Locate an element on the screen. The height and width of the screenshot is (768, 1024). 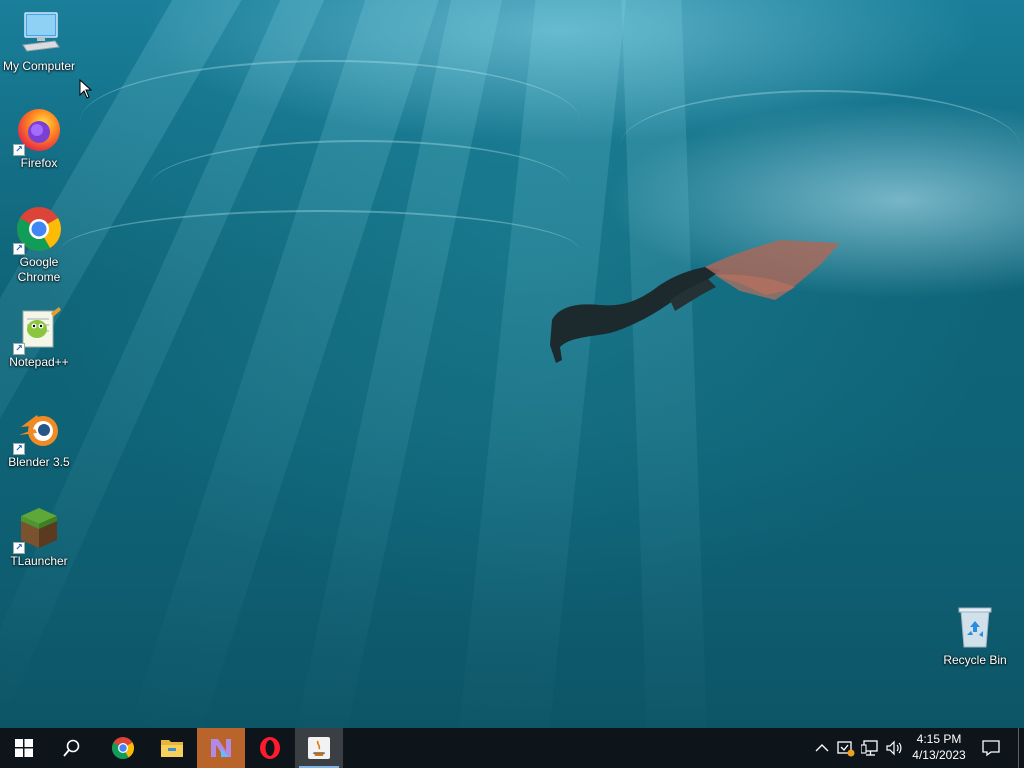
desktop-icon-google-chrome: ↗ Google Chrome is located at coordinates (39, 245).